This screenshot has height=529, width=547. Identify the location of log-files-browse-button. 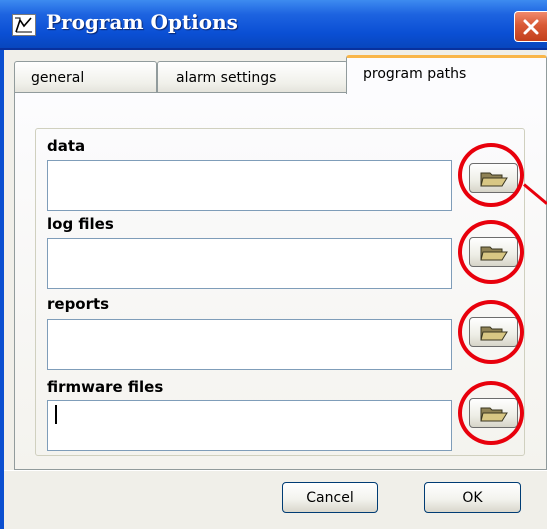
(493, 252).